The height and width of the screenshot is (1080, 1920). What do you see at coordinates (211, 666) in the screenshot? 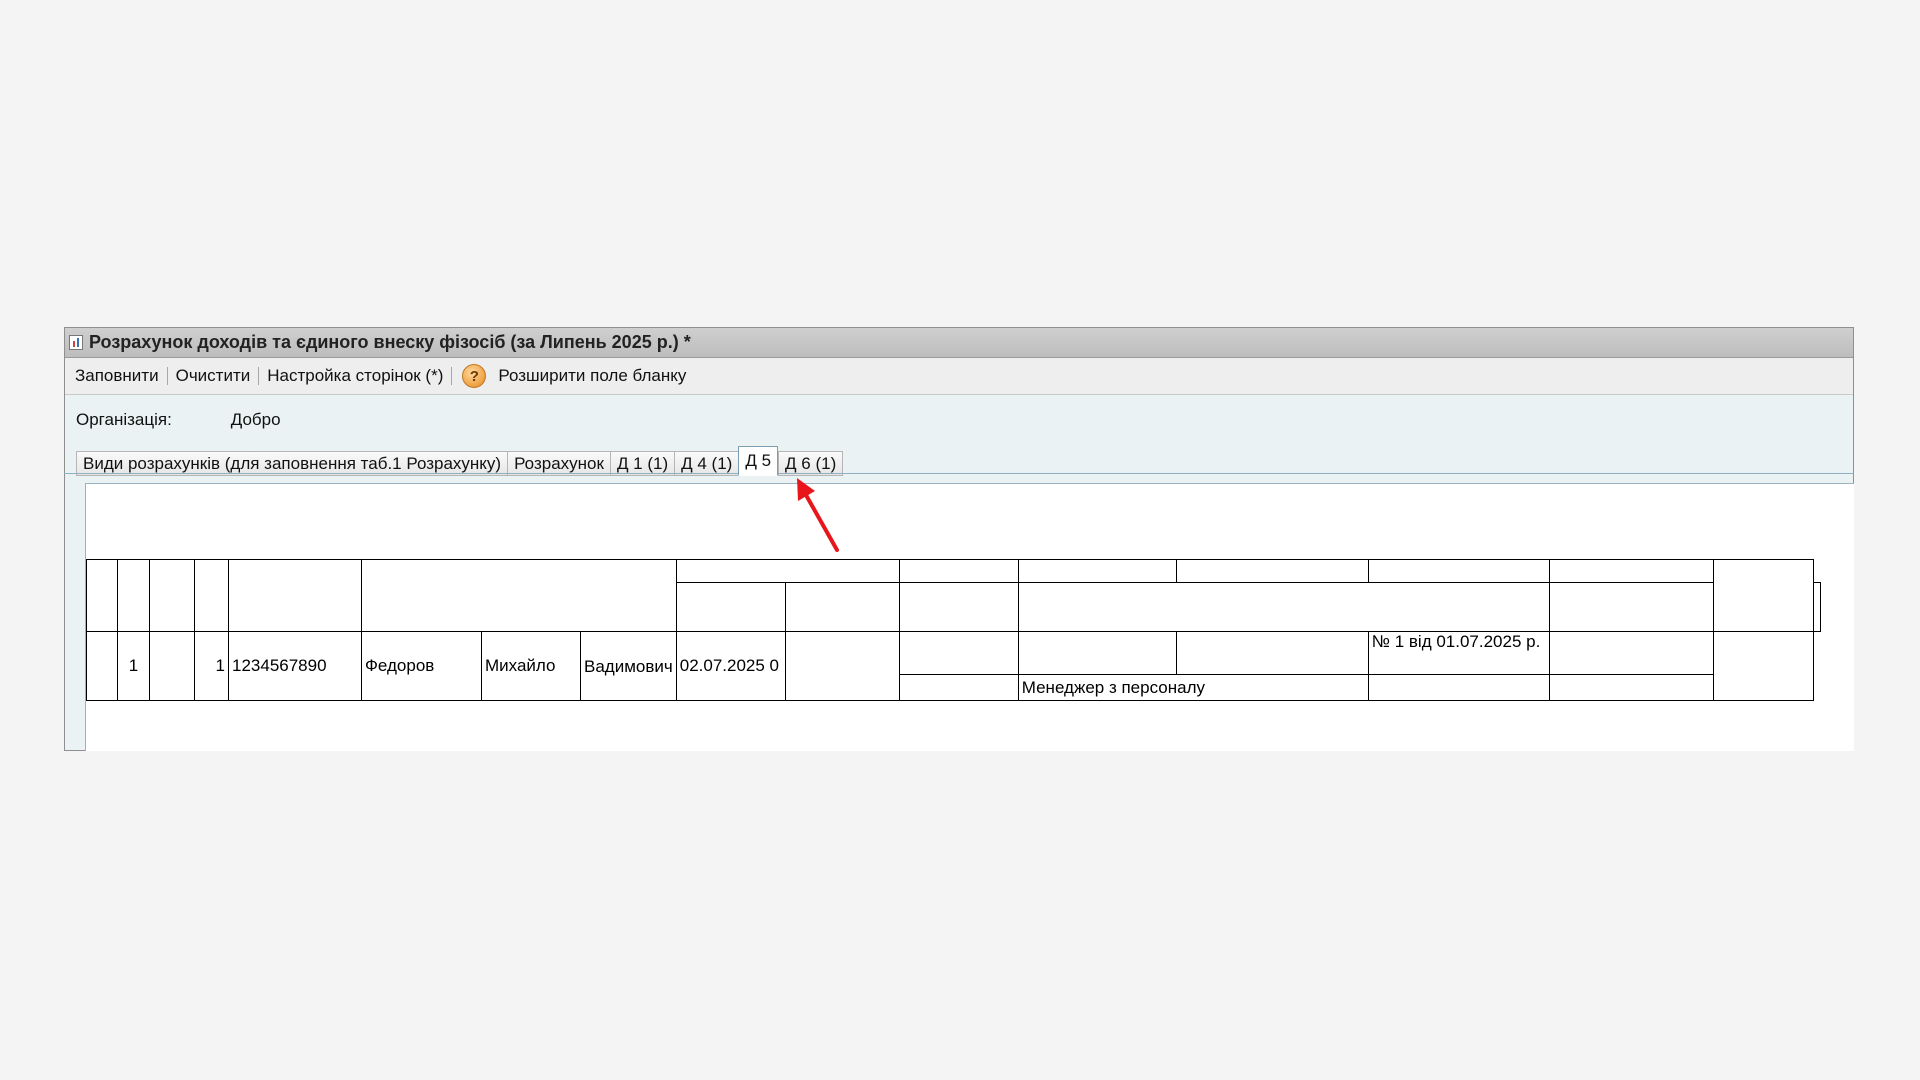
I see `row-number-2: 1` at bounding box center [211, 666].